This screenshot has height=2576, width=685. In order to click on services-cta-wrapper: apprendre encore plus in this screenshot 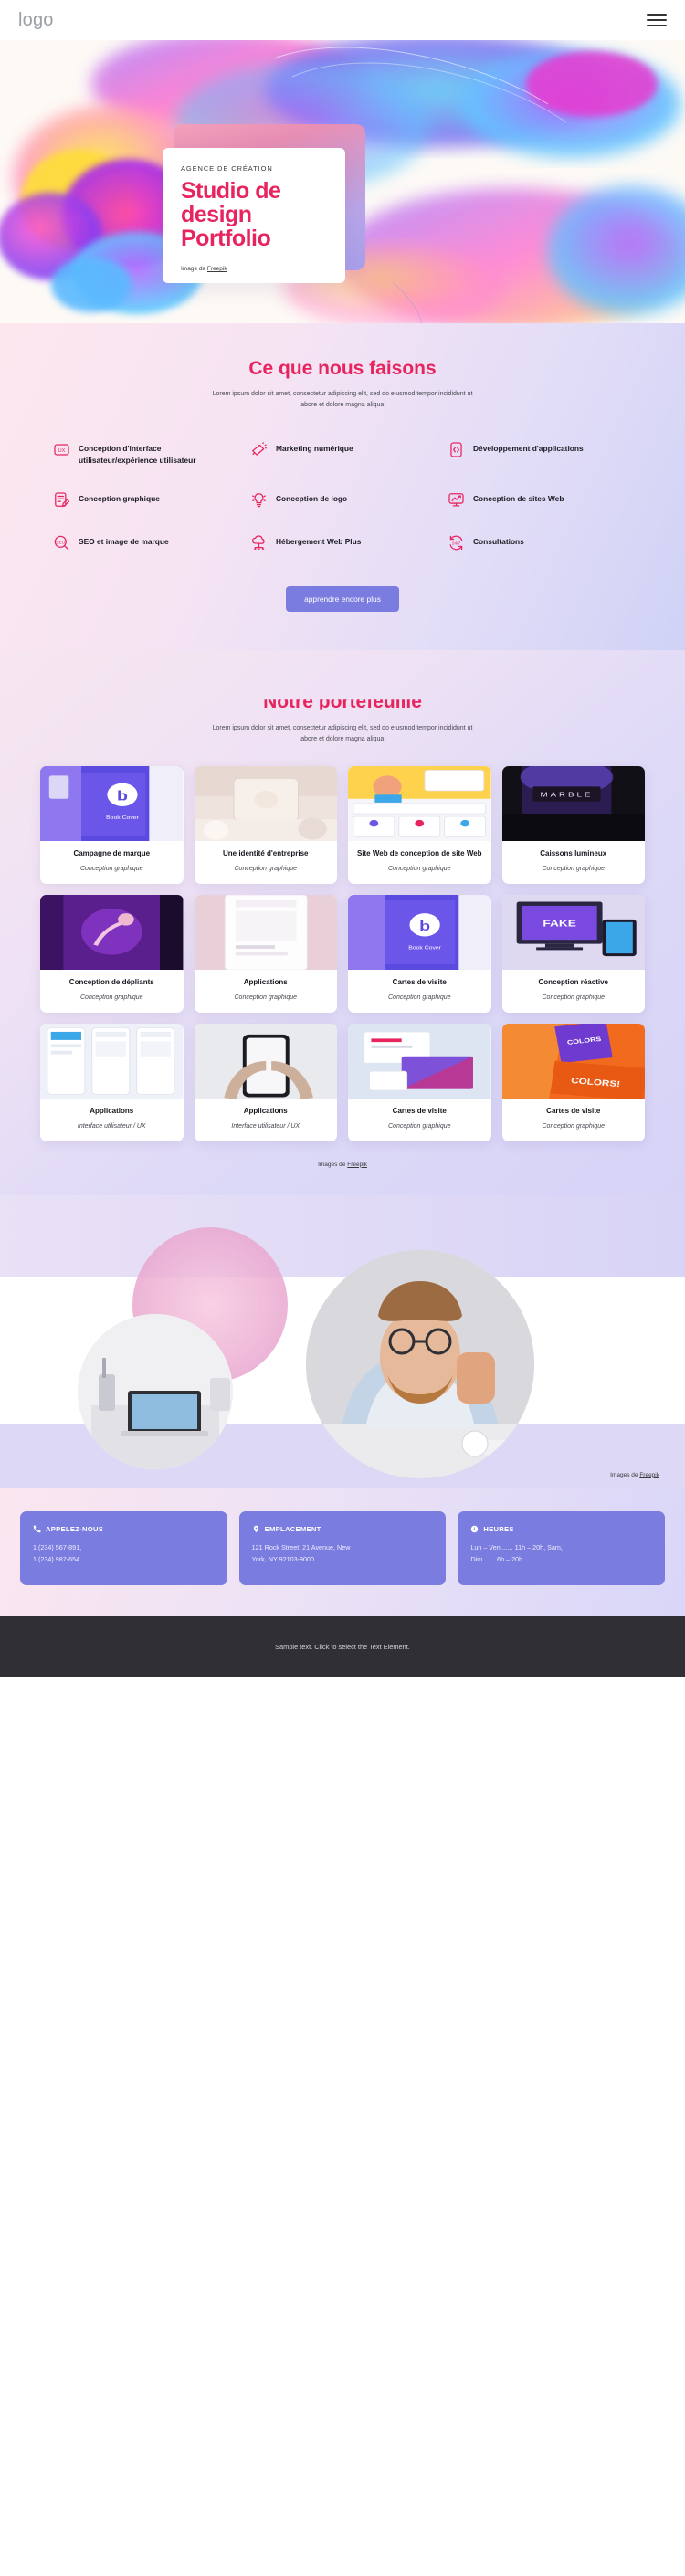, I will do `click(342, 599)`.